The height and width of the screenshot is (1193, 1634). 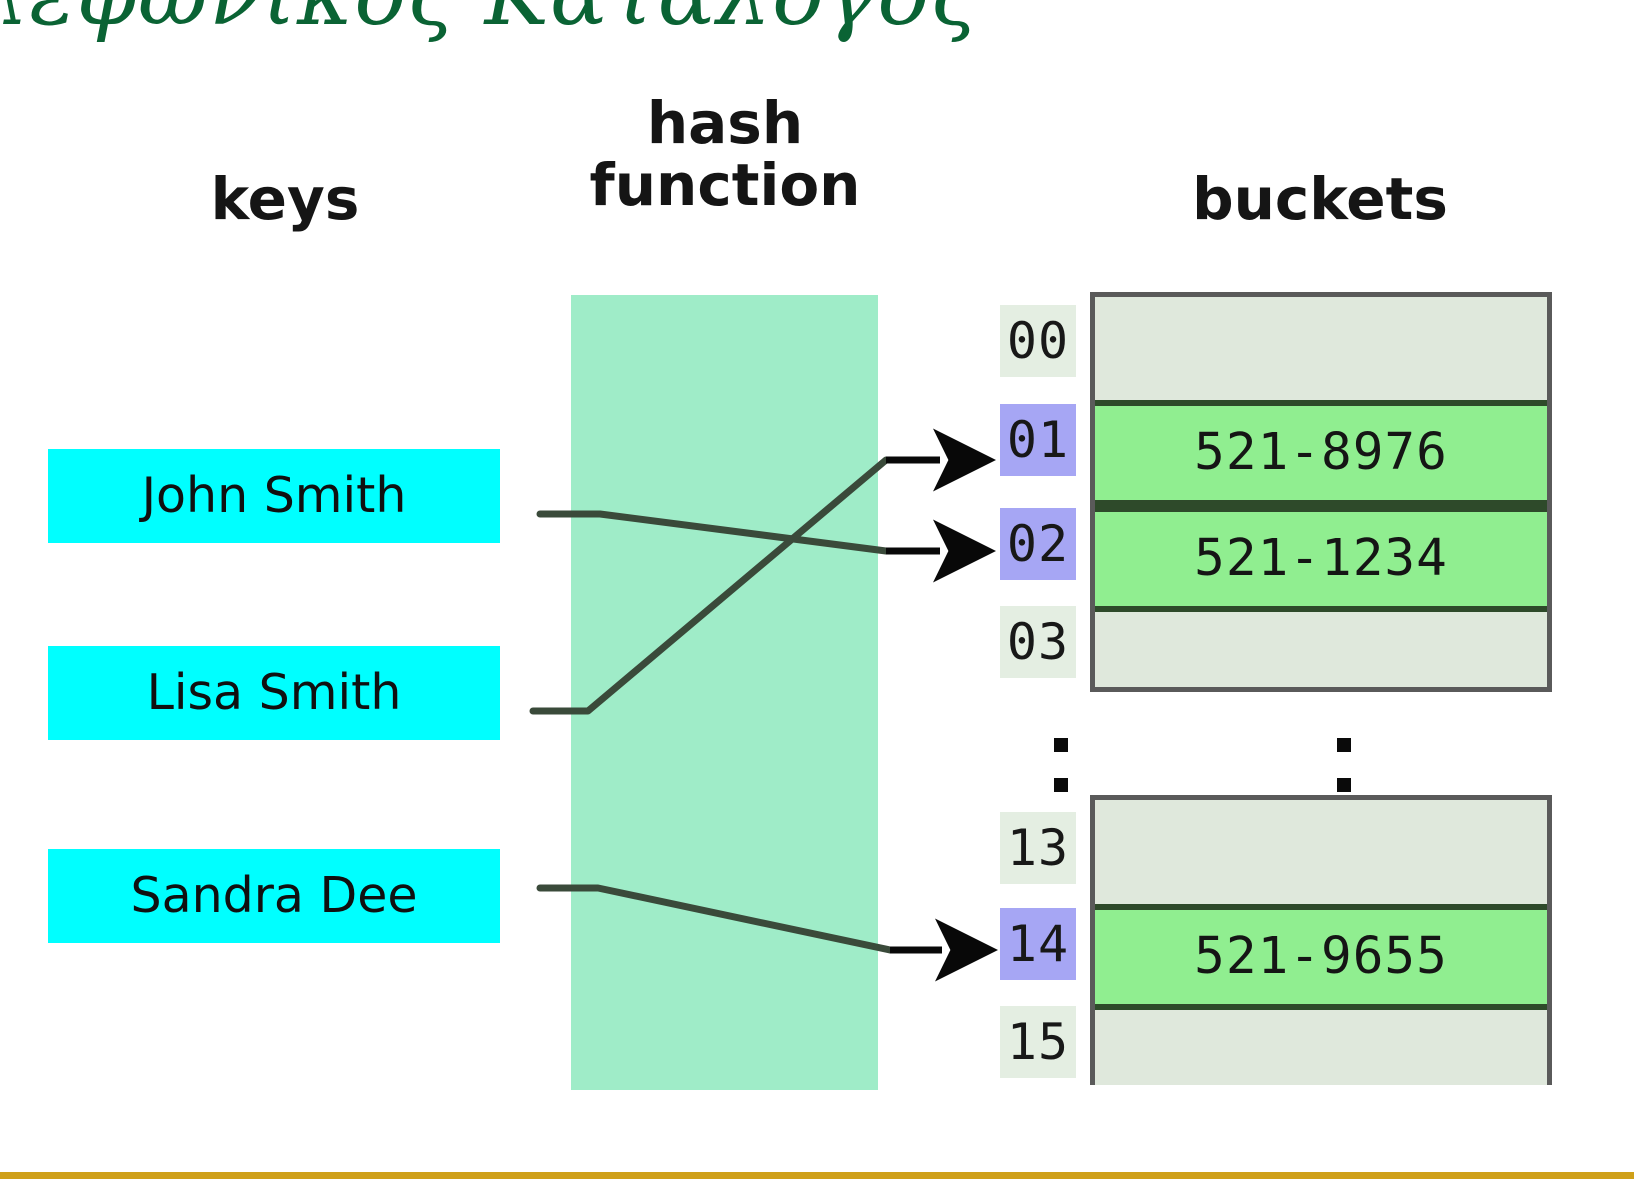 I want to click on bucket-table-upper: 521-8976 521-1234, so click(x=1321, y=492).